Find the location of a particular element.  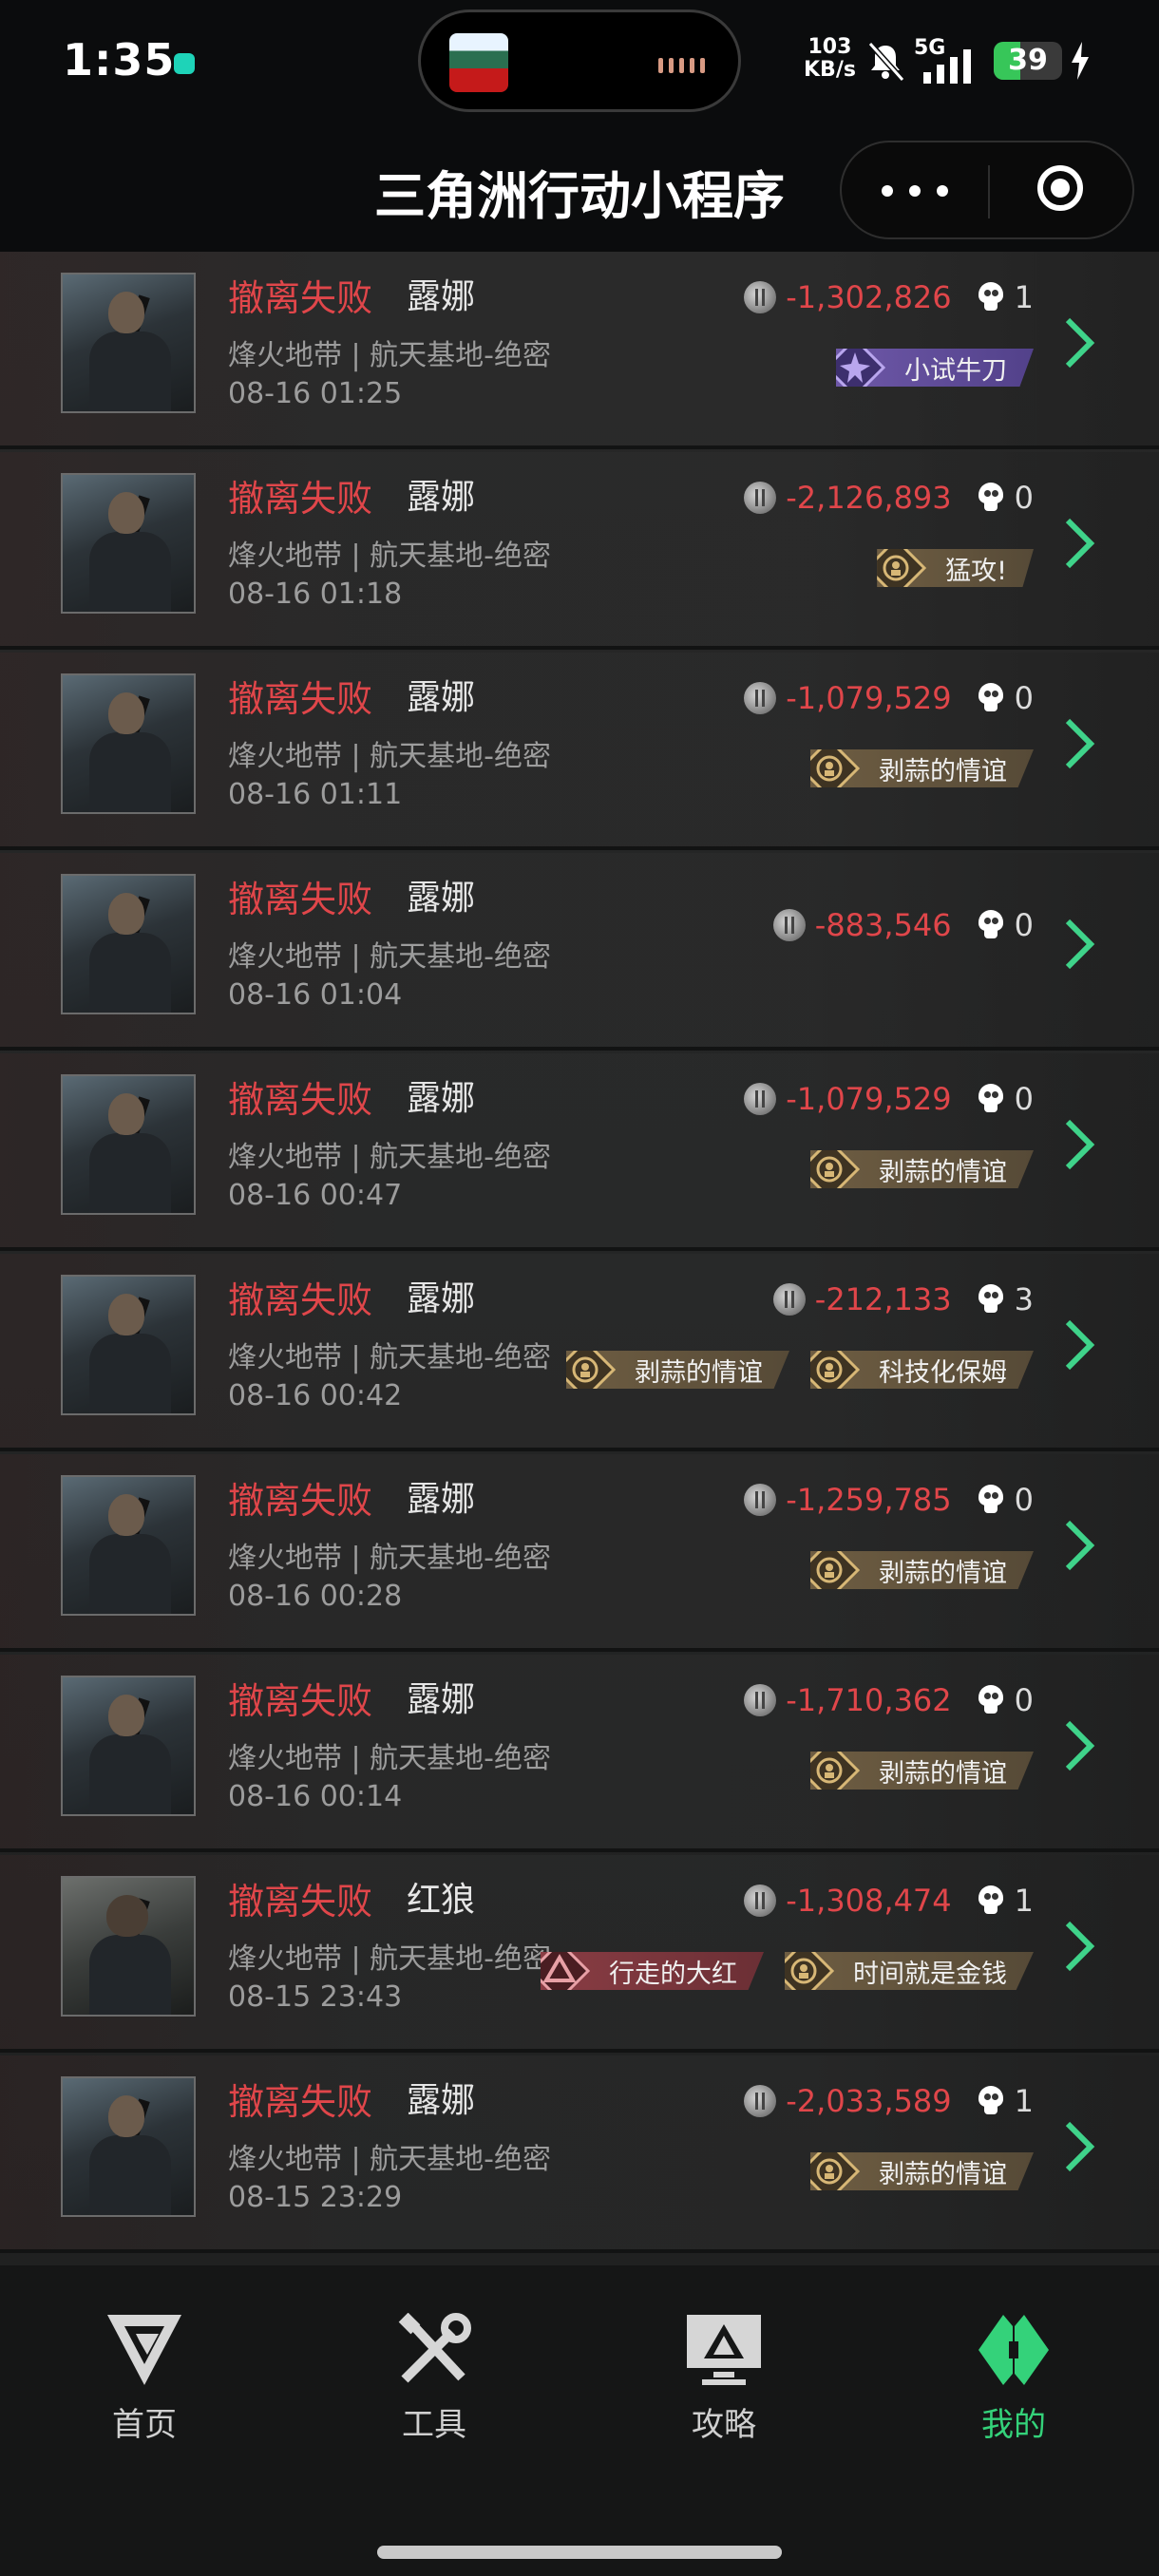

match-time: 08-16 01:11 is located at coordinates (315, 794).